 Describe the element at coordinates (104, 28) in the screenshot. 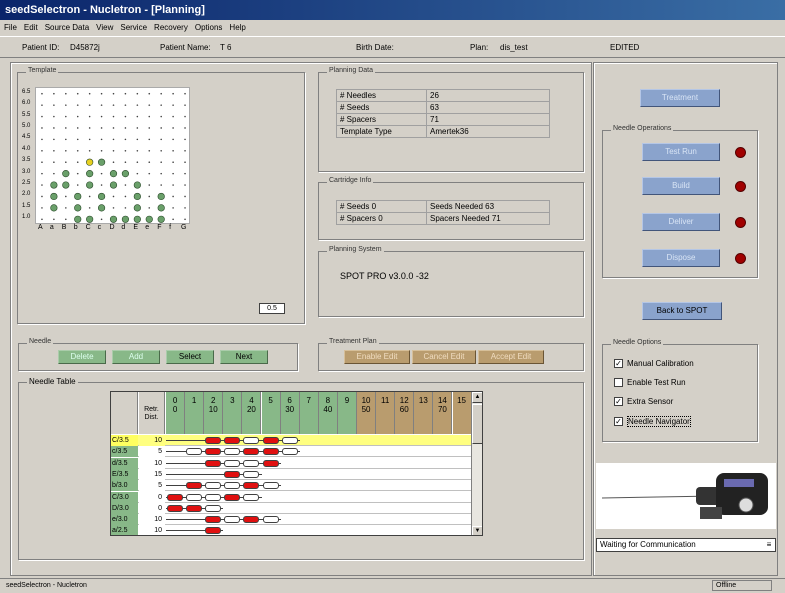

I see `menu-item-view: View` at that location.